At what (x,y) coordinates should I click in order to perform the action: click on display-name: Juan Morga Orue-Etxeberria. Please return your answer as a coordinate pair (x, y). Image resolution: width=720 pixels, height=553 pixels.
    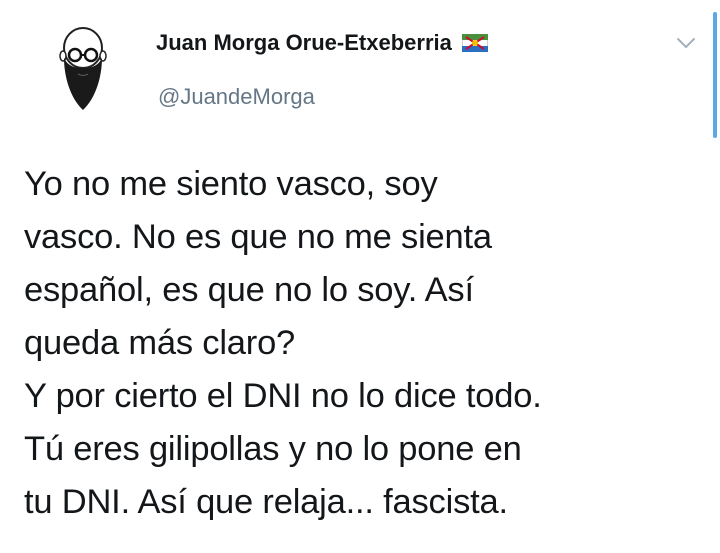
    Looking at the image, I should click on (304, 43).